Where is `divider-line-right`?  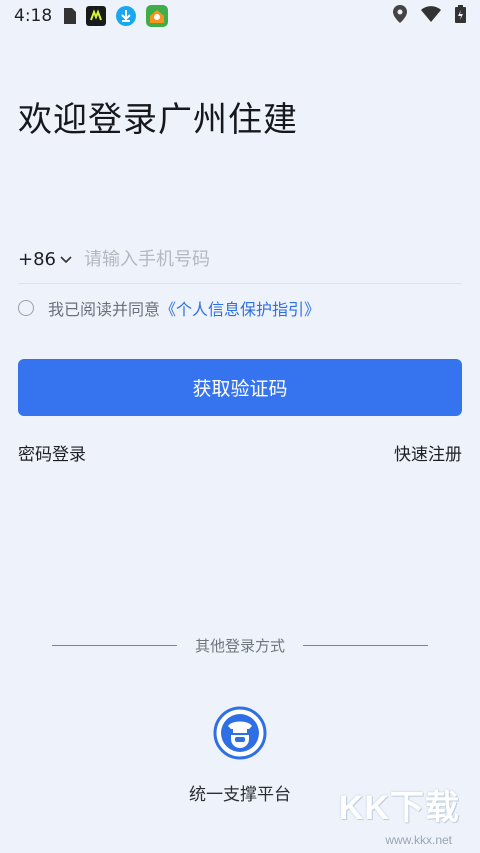 divider-line-right is located at coordinates (366, 645).